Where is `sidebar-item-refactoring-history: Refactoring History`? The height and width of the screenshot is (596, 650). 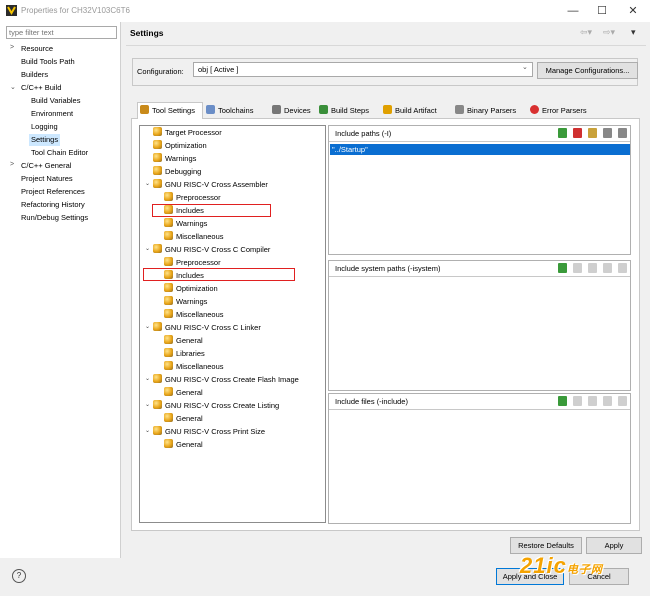
sidebar-item-refactoring-history: Refactoring History is located at coordinates (53, 205).